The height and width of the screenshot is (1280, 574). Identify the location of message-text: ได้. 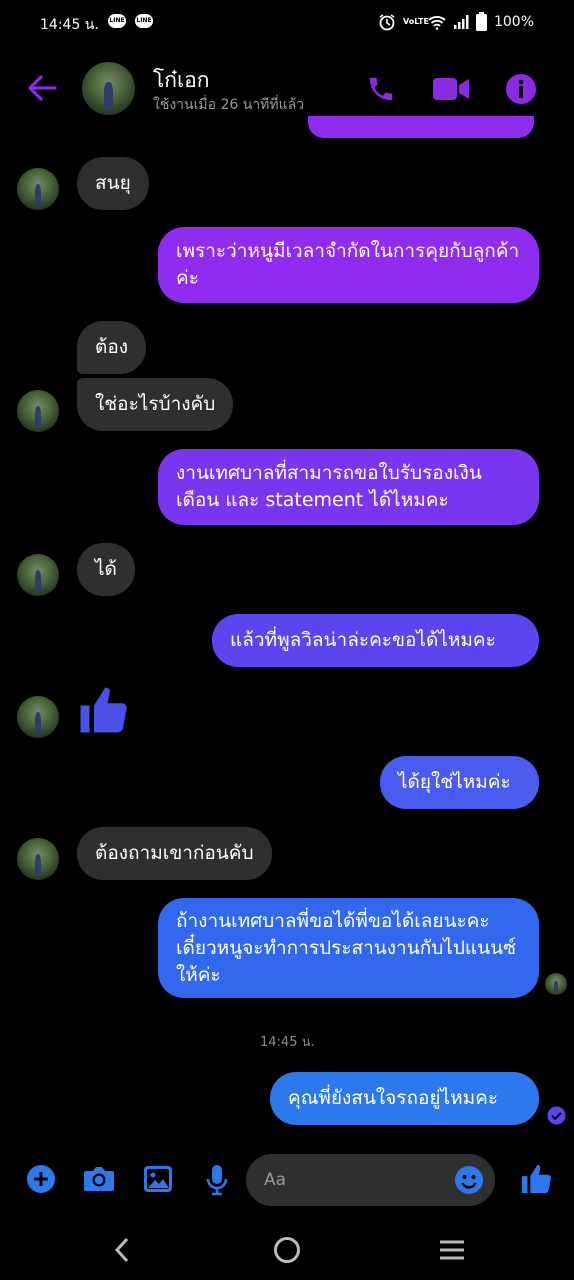
(106, 569).